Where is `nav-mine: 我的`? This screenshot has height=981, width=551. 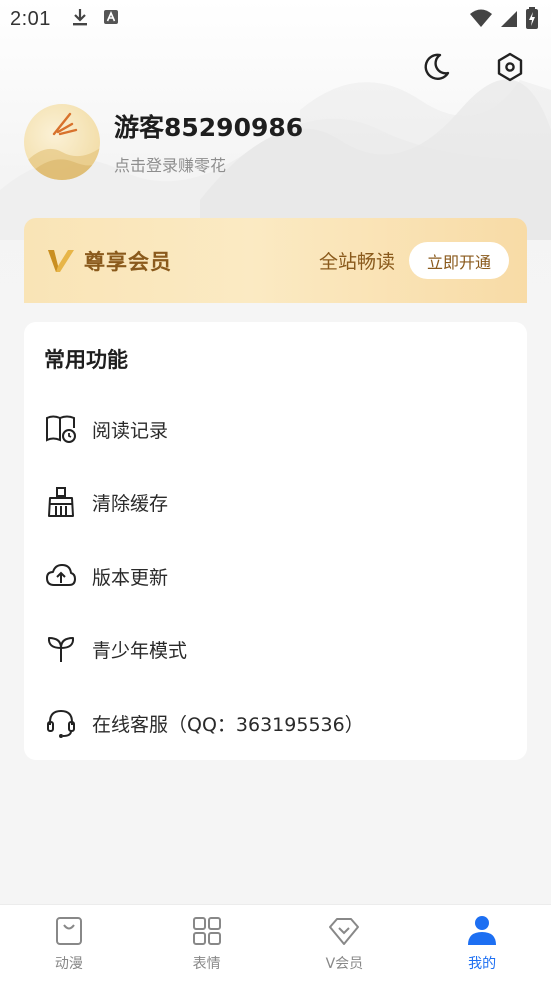 nav-mine: 我的 is located at coordinates (482, 943).